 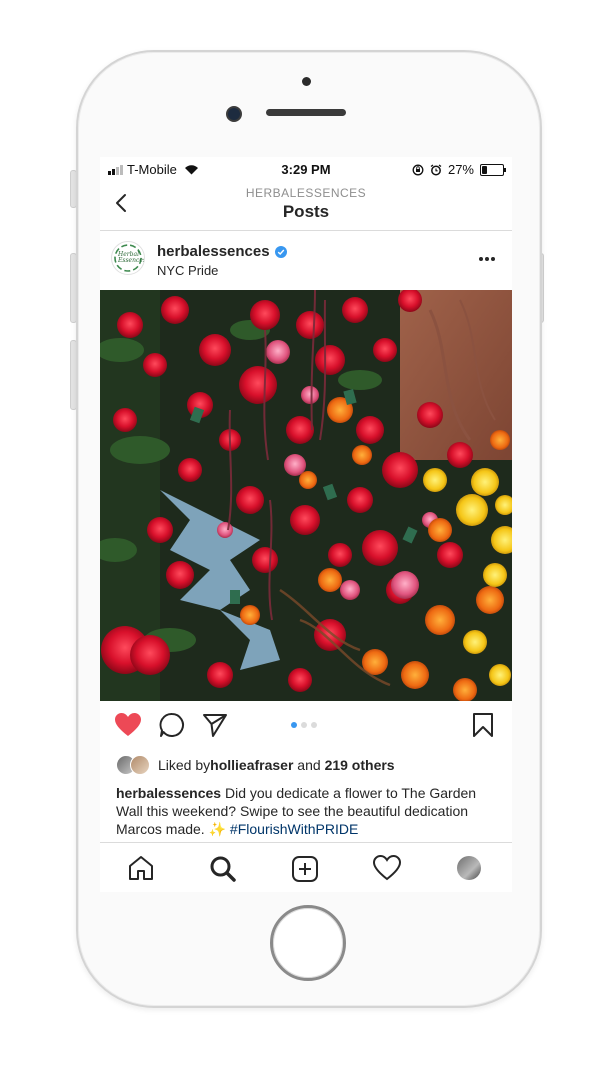 What do you see at coordinates (436, 169) in the screenshot?
I see `alarm-icon` at bounding box center [436, 169].